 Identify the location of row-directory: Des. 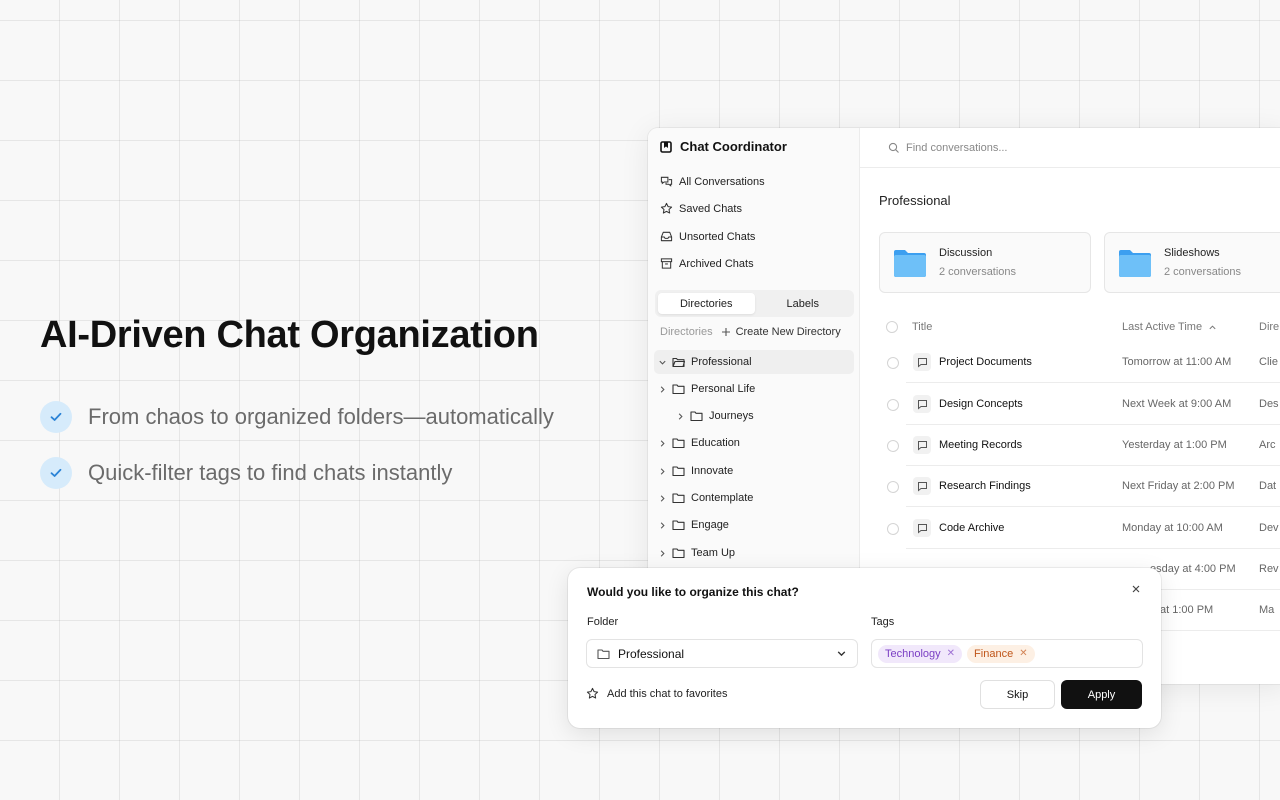
(1269, 404).